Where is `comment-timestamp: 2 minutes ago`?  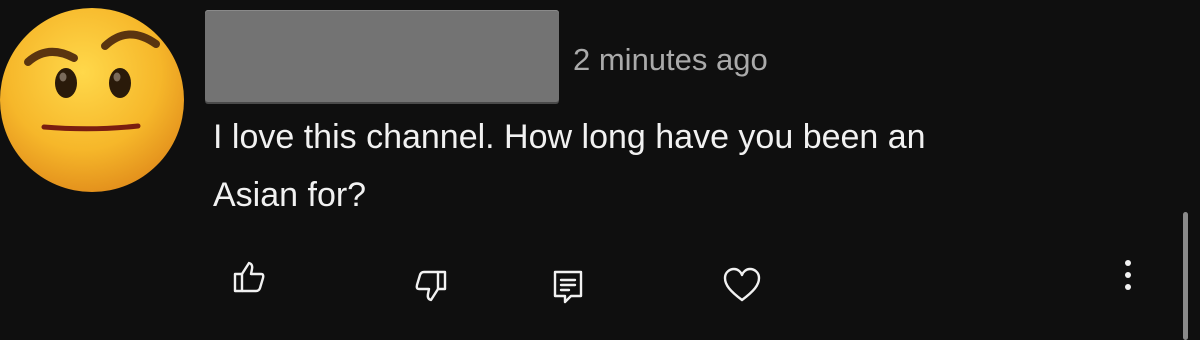
comment-timestamp: 2 minutes ago is located at coordinates (670, 59).